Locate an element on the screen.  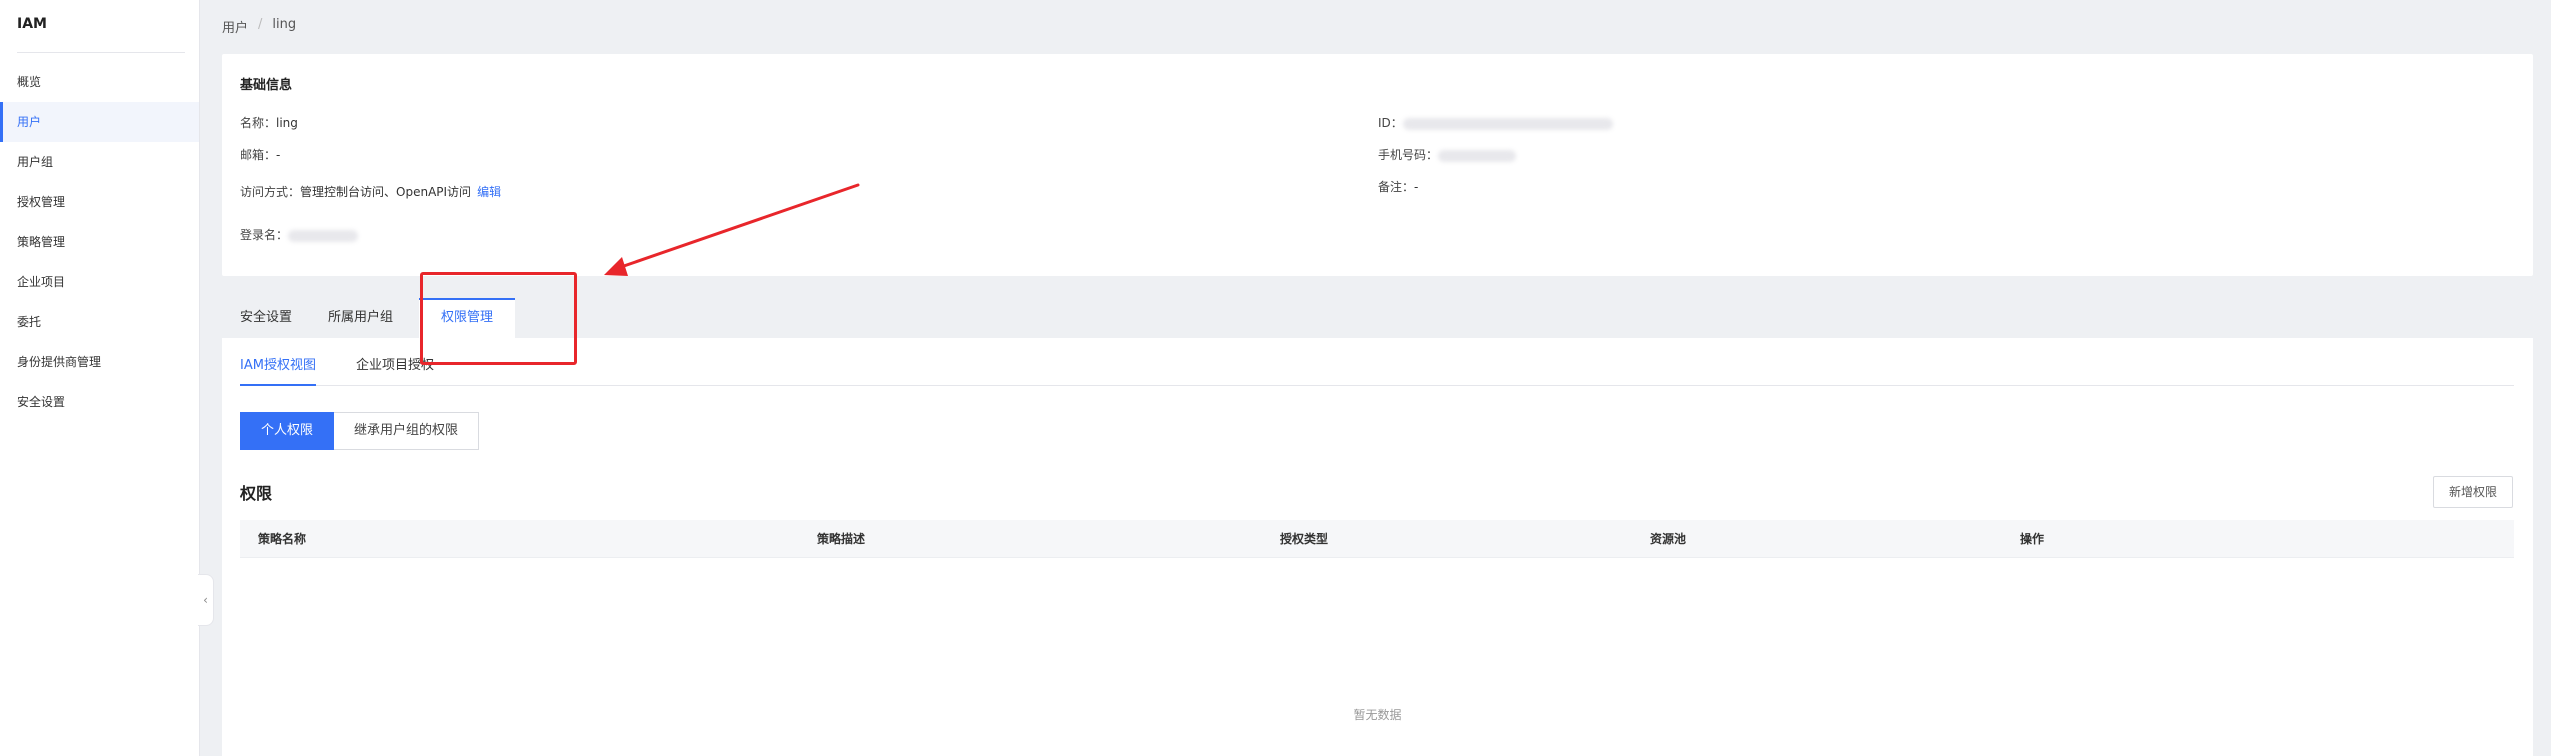
permissions-table-header: 策略名称 策略描述 授权类型 资源池 操作 is located at coordinates (1377, 539).